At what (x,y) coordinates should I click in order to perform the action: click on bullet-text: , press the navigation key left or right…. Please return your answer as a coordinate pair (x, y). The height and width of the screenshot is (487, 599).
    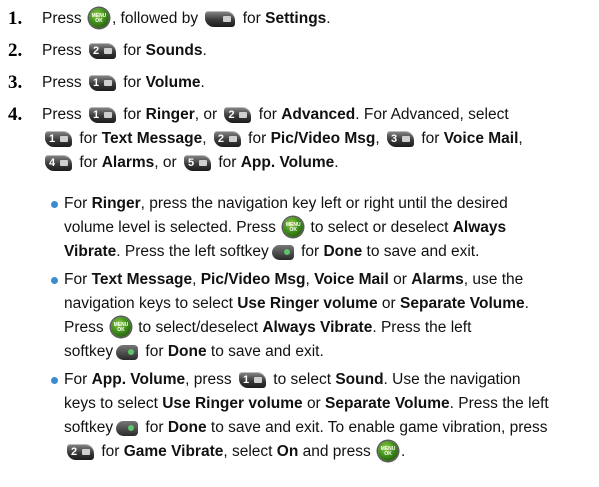
    Looking at the image, I should click on (324, 203).